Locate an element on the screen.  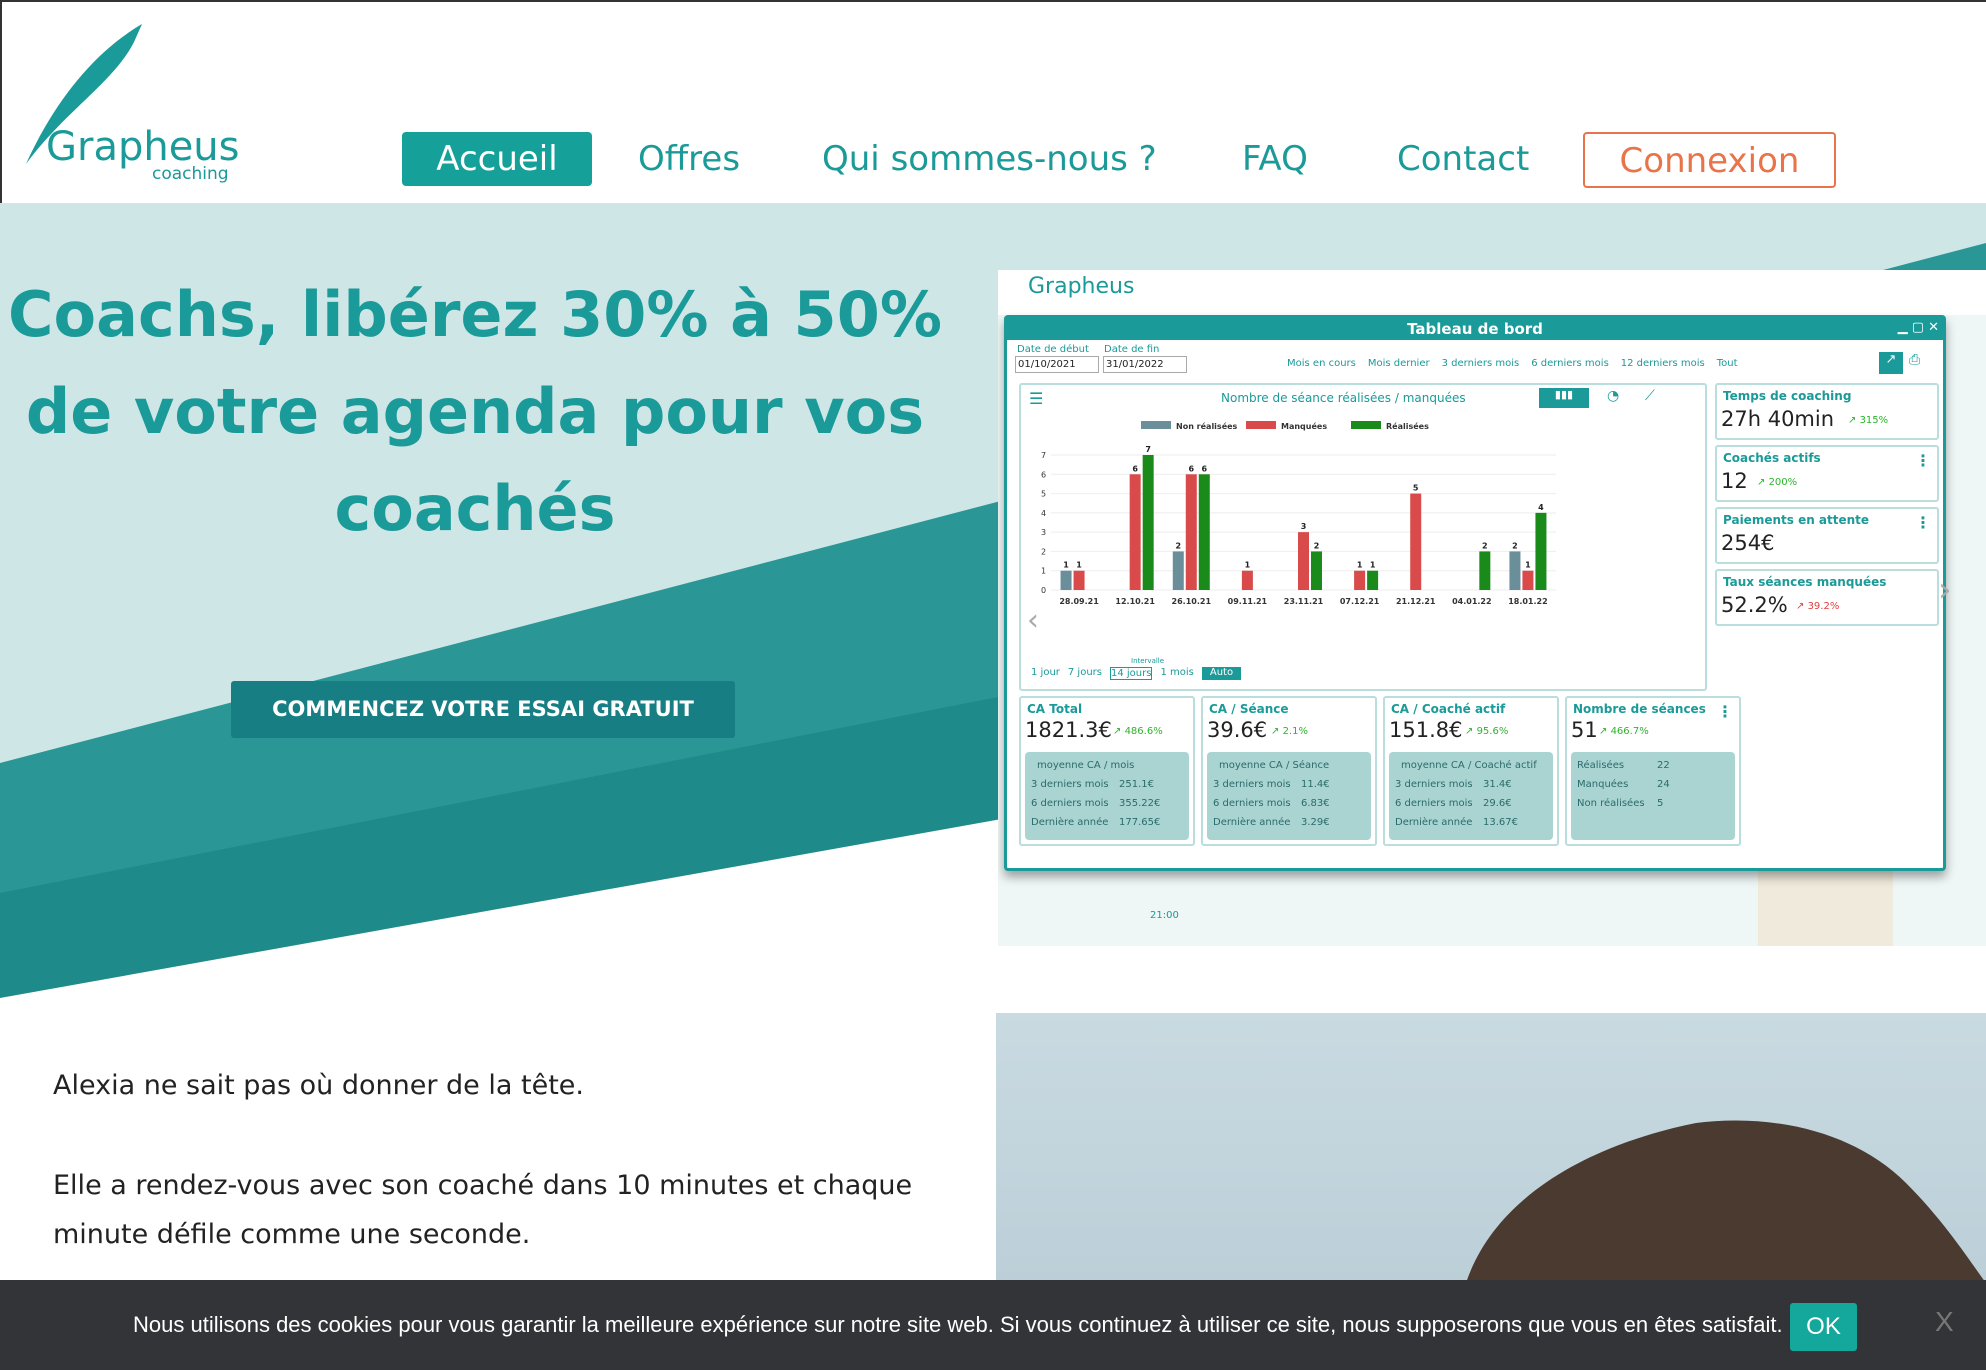
interval-option: Auto is located at coordinates (1221, 673).